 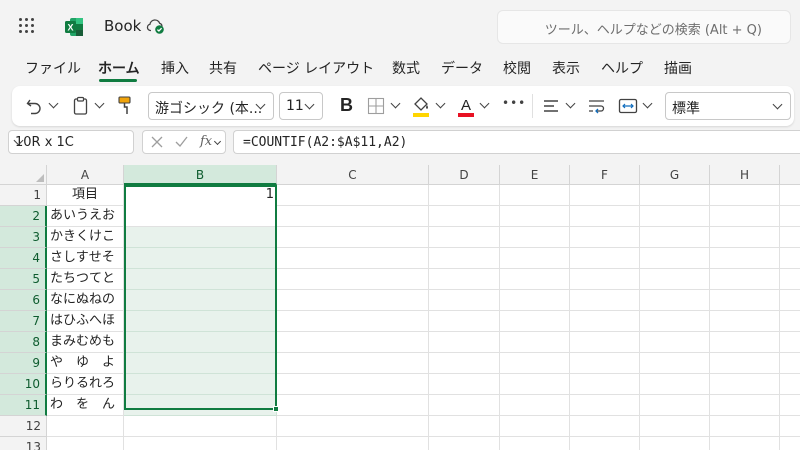 I want to click on document-title: Book, so click(x=122, y=26).